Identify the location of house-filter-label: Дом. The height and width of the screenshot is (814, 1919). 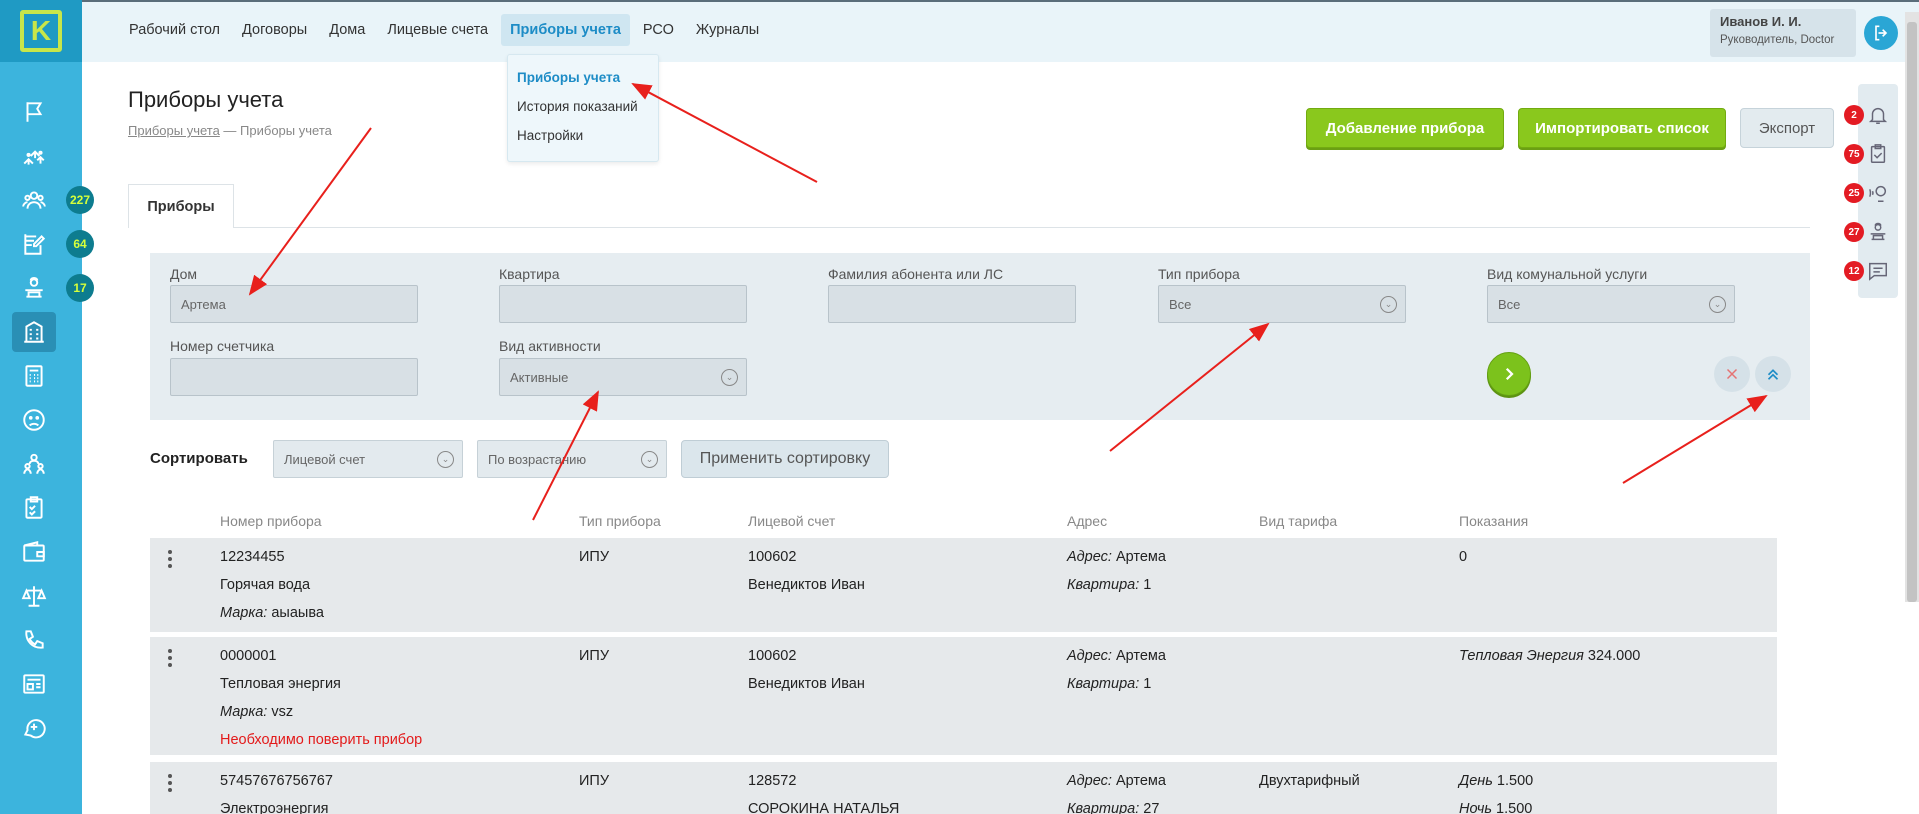
(184, 274).